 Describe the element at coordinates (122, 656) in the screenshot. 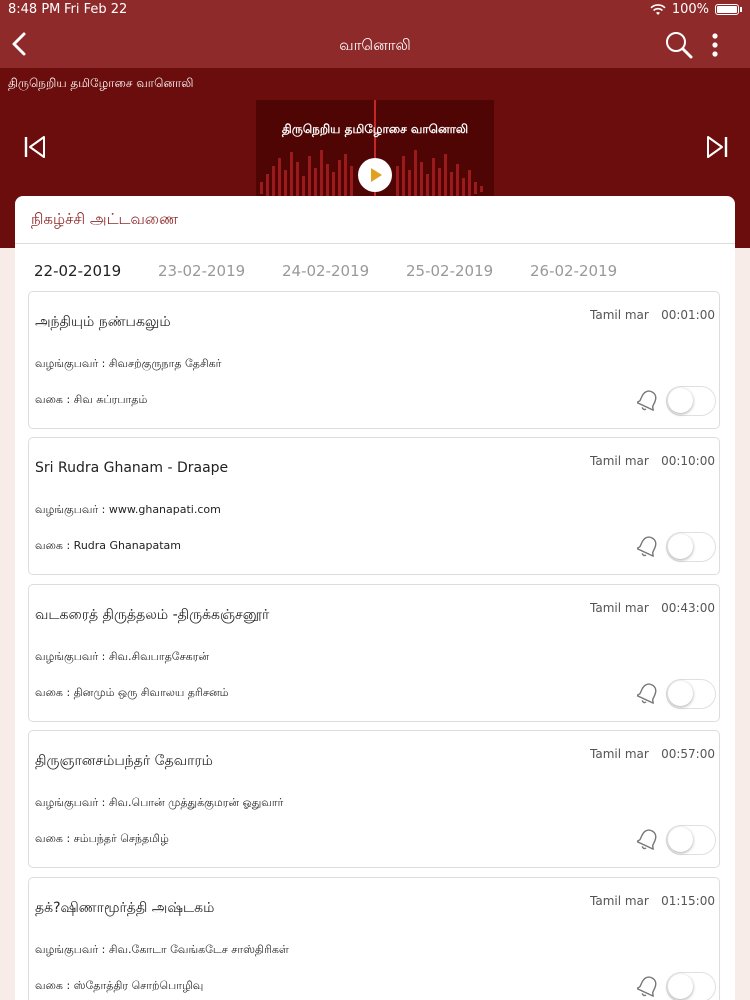

I see `program-presenter: வழங்குபவர் : சிவ.சிவபாதசேகரன்` at that location.